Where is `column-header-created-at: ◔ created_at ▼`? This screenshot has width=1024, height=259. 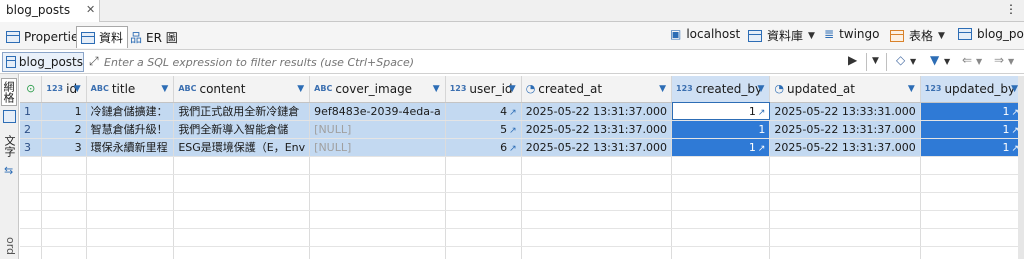 column-header-created-at: ◔ created_at ▼ is located at coordinates (597, 89).